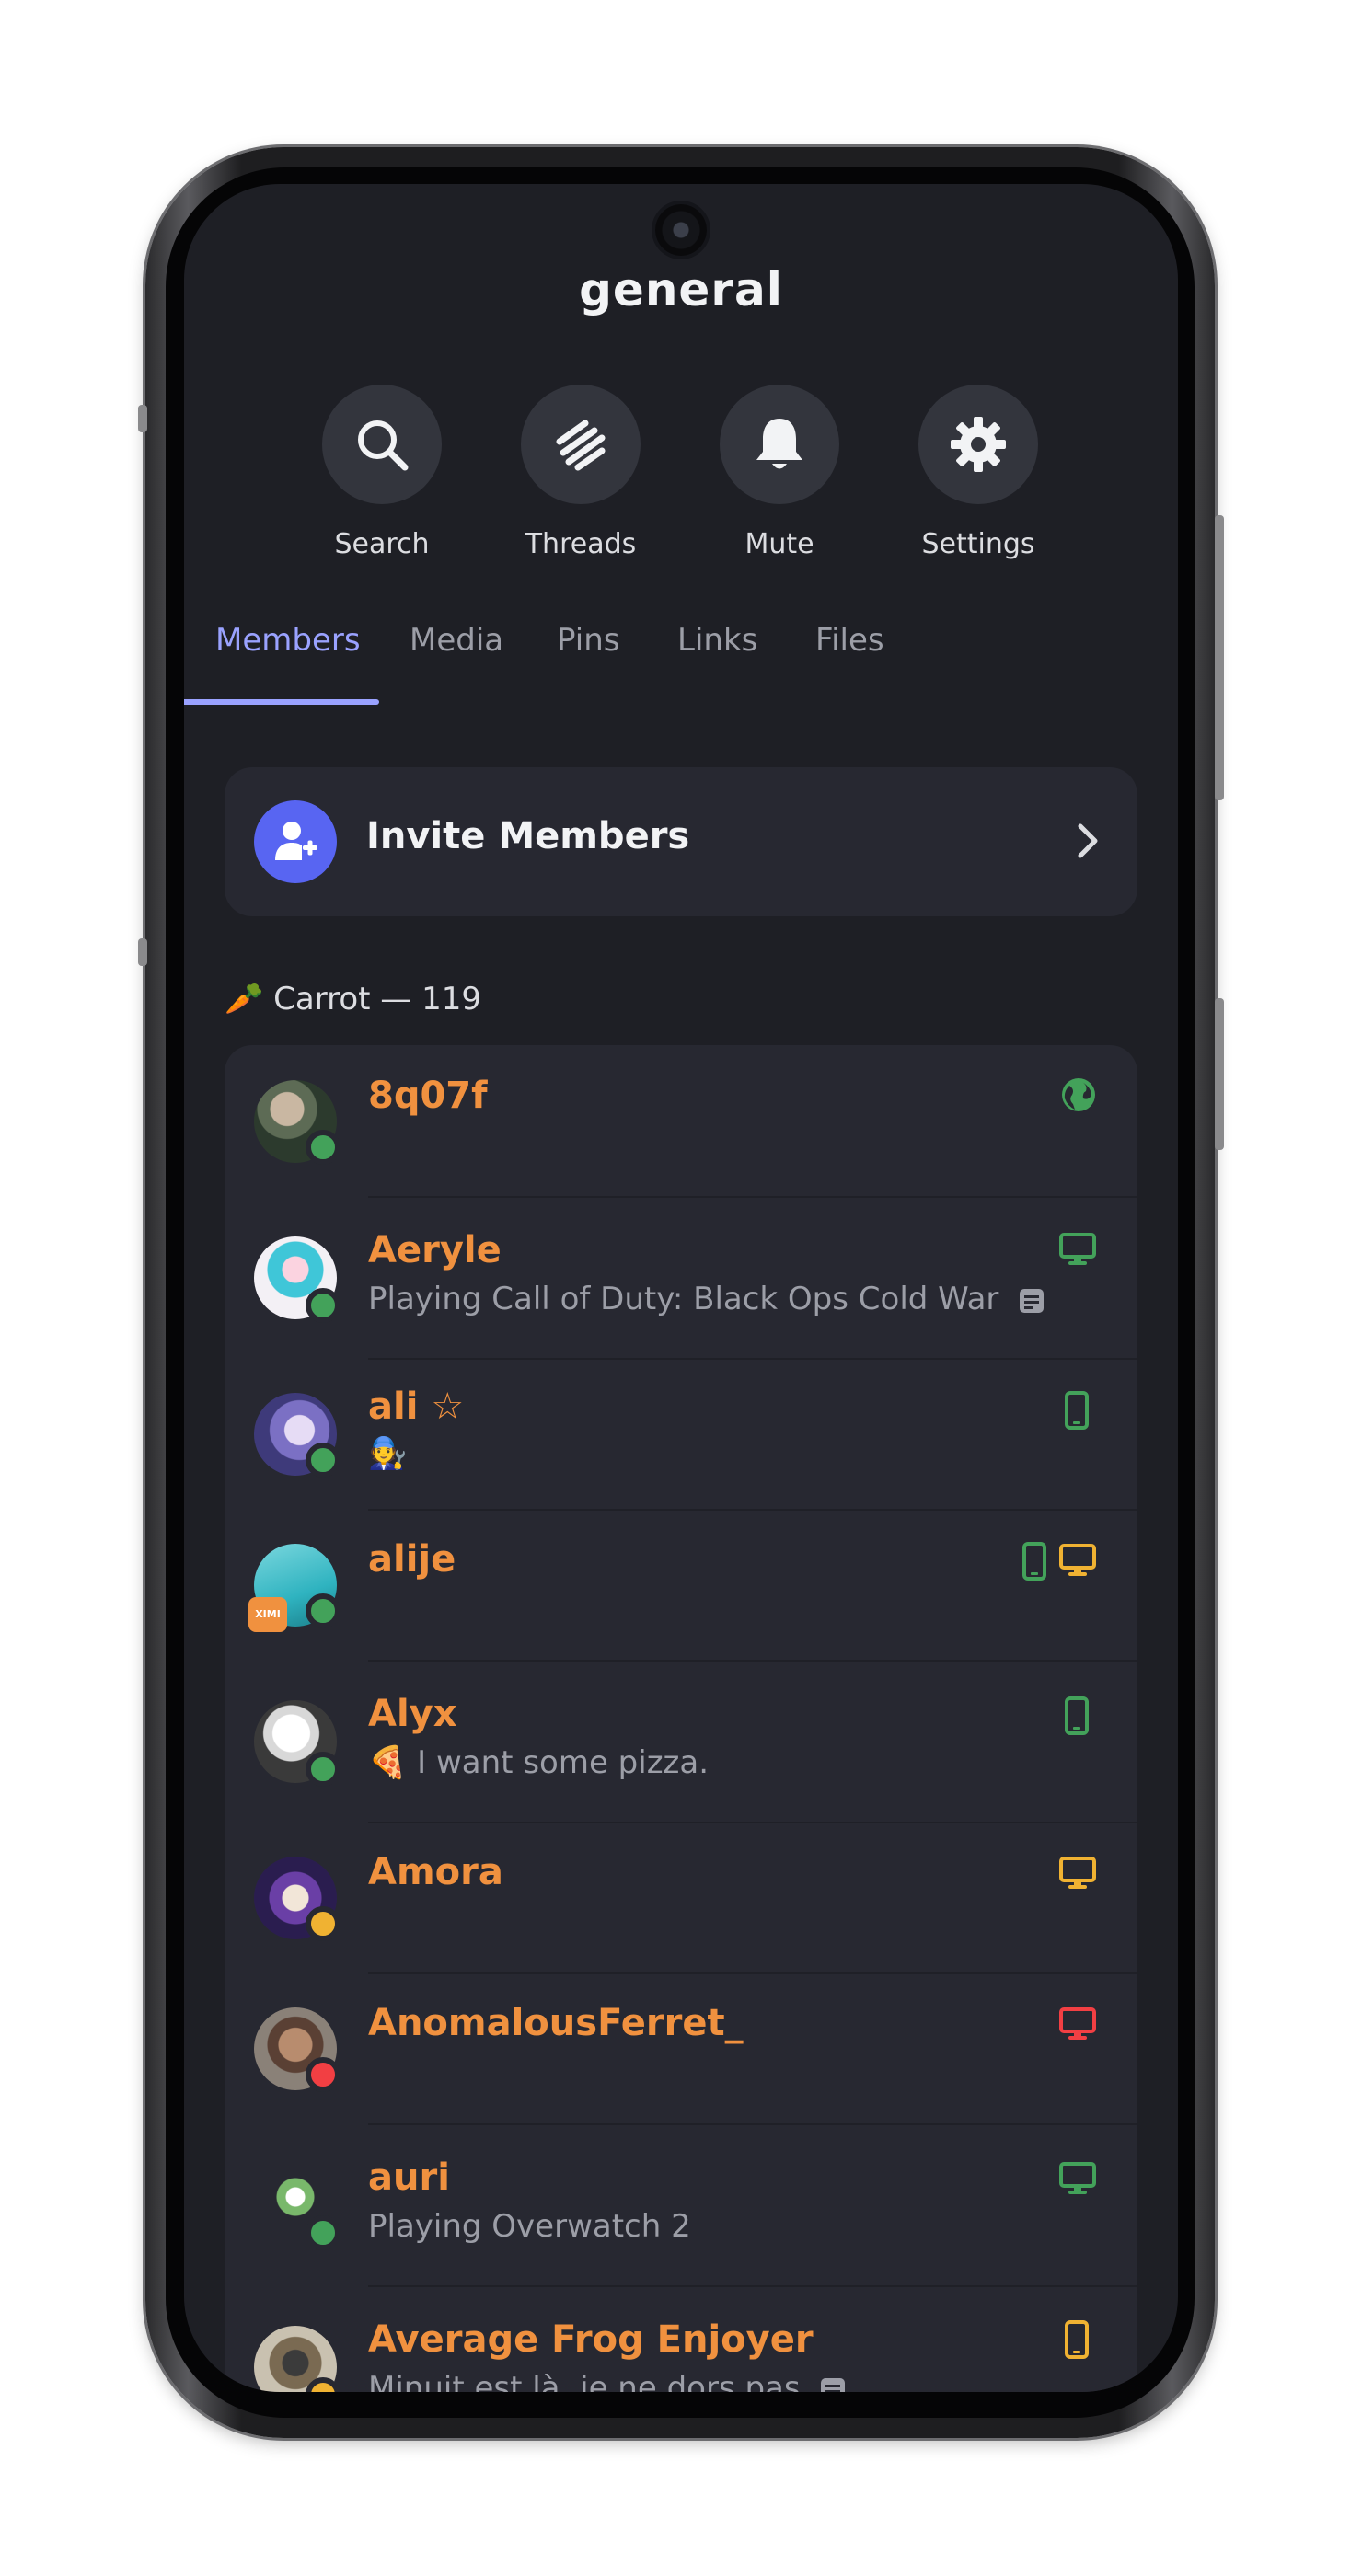 The height and width of the screenshot is (2576, 1362). What do you see at coordinates (267, 1614) in the screenshot?
I see `ximi-badge: XIMI` at bounding box center [267, 1614].